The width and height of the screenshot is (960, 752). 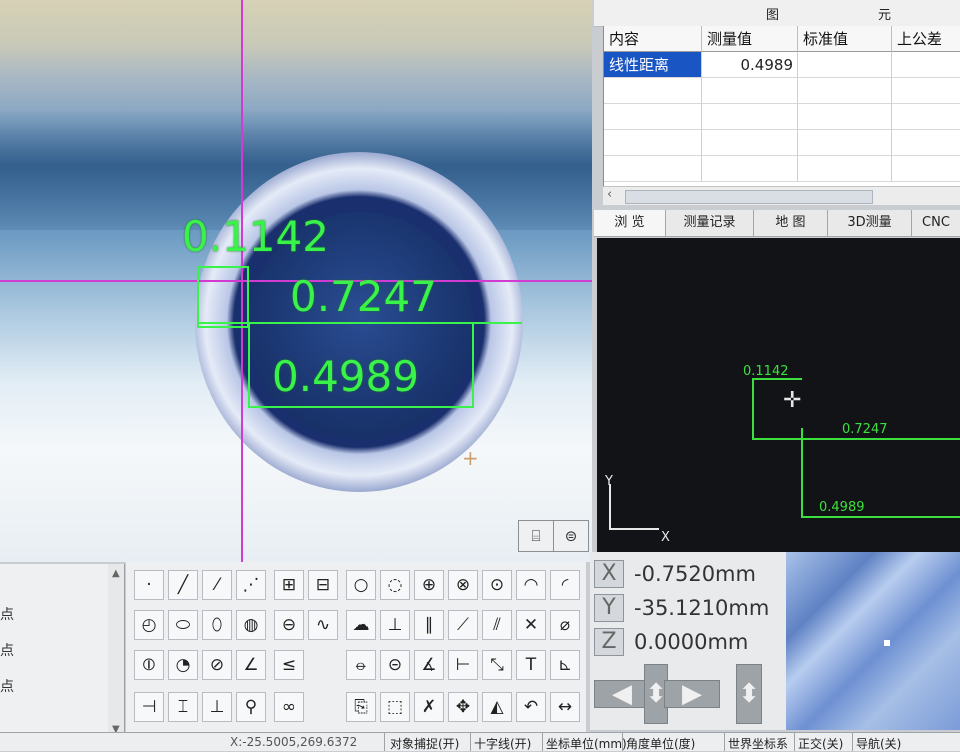 What do you see at coordinates (502, 743) in the screenshot?
I see `status-crosshair: 十字线(开)` at bounding box center [502, 743].